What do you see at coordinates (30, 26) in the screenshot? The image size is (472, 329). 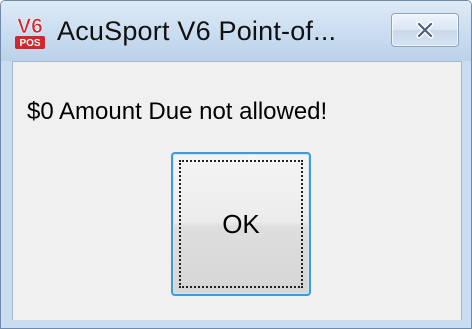 I see `logo-text-top: V6` at bounding box center [30, 26].